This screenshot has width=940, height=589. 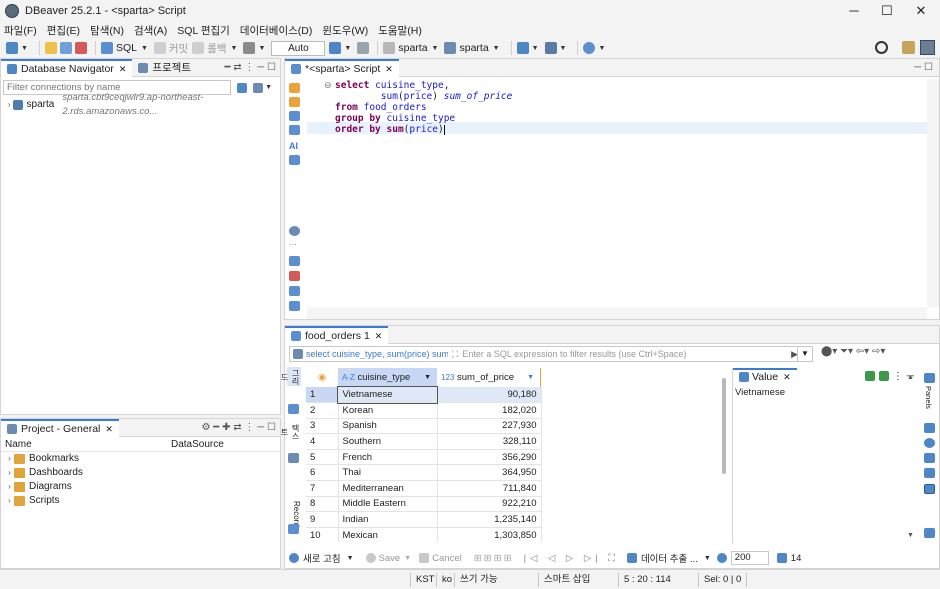 I want to click on column-header-name: Name, so click(x=85, y=444).